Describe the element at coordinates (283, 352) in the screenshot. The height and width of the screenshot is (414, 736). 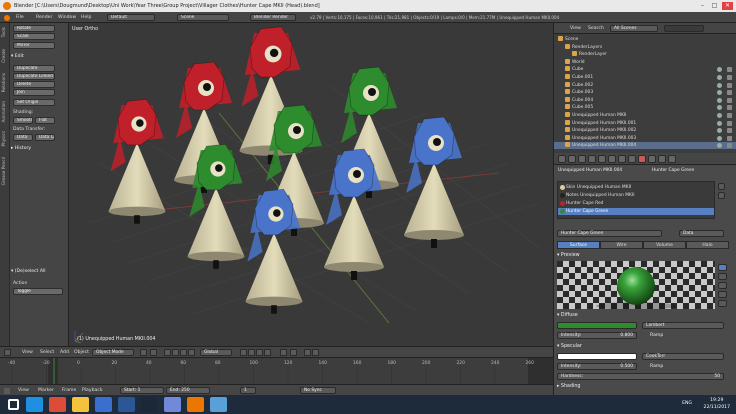
I see `proportional-edit-icon` at that location.